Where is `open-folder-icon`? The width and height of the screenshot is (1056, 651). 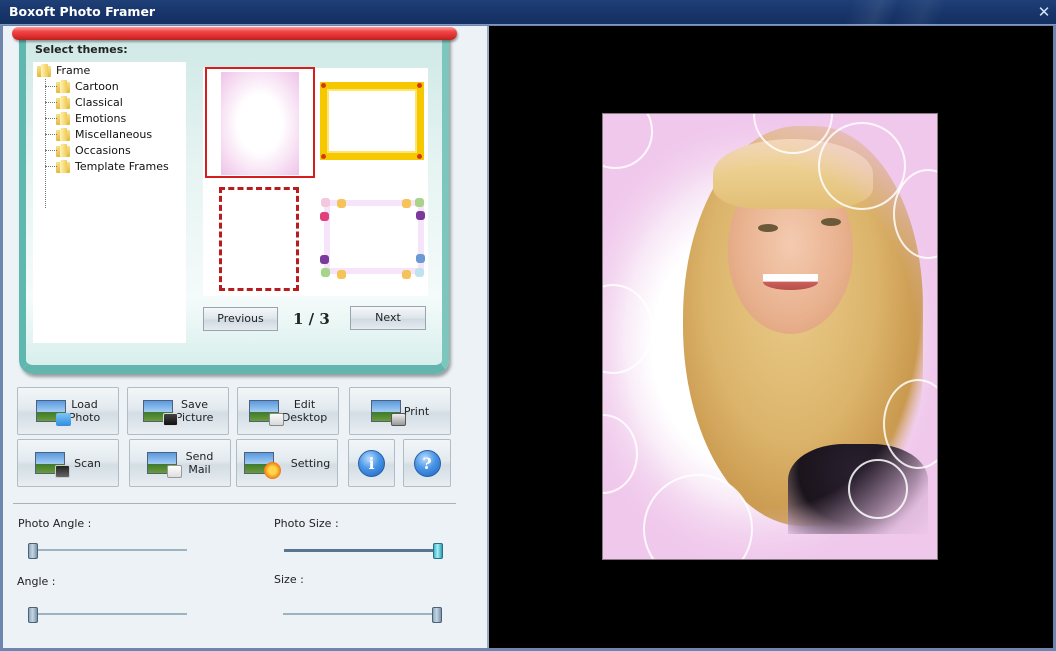
open-folder-icon is located at coordinates (53, 413).